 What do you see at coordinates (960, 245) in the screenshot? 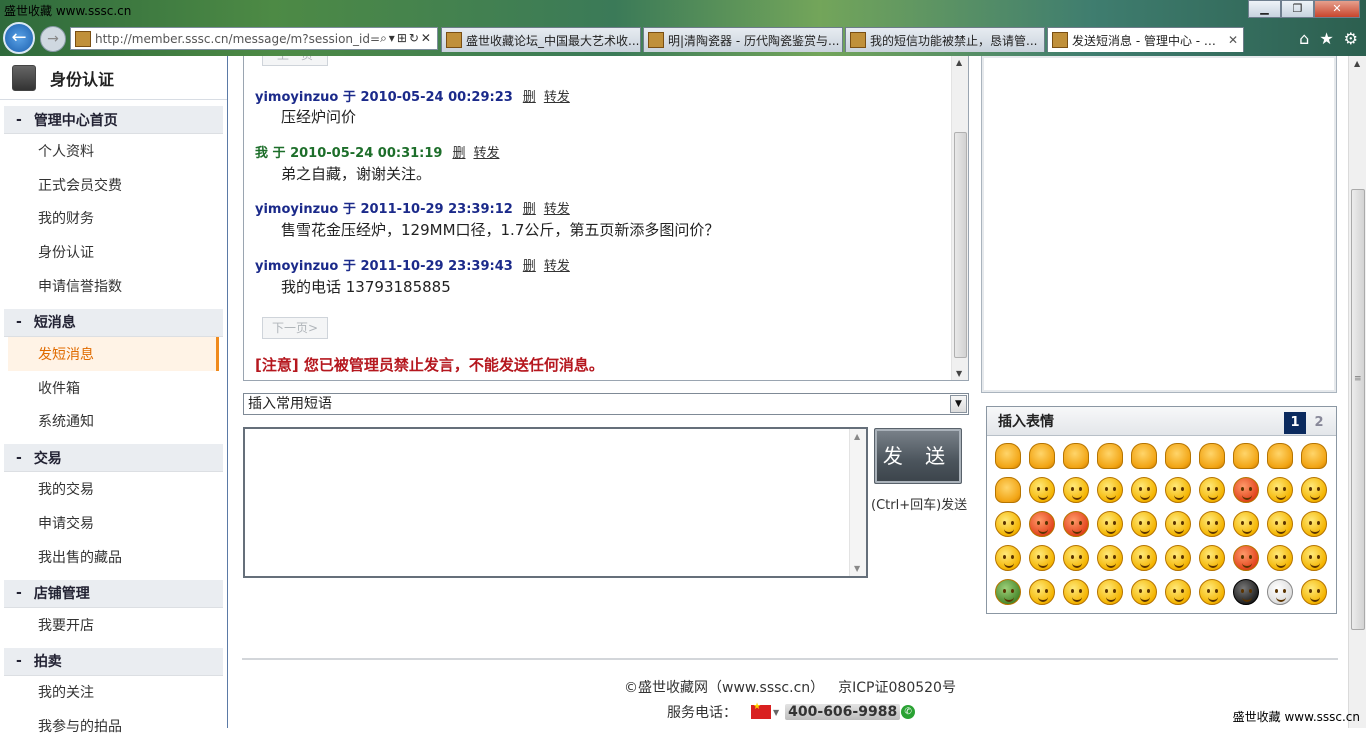
I see `scroll-thumb` at bounding box center [960, 245].